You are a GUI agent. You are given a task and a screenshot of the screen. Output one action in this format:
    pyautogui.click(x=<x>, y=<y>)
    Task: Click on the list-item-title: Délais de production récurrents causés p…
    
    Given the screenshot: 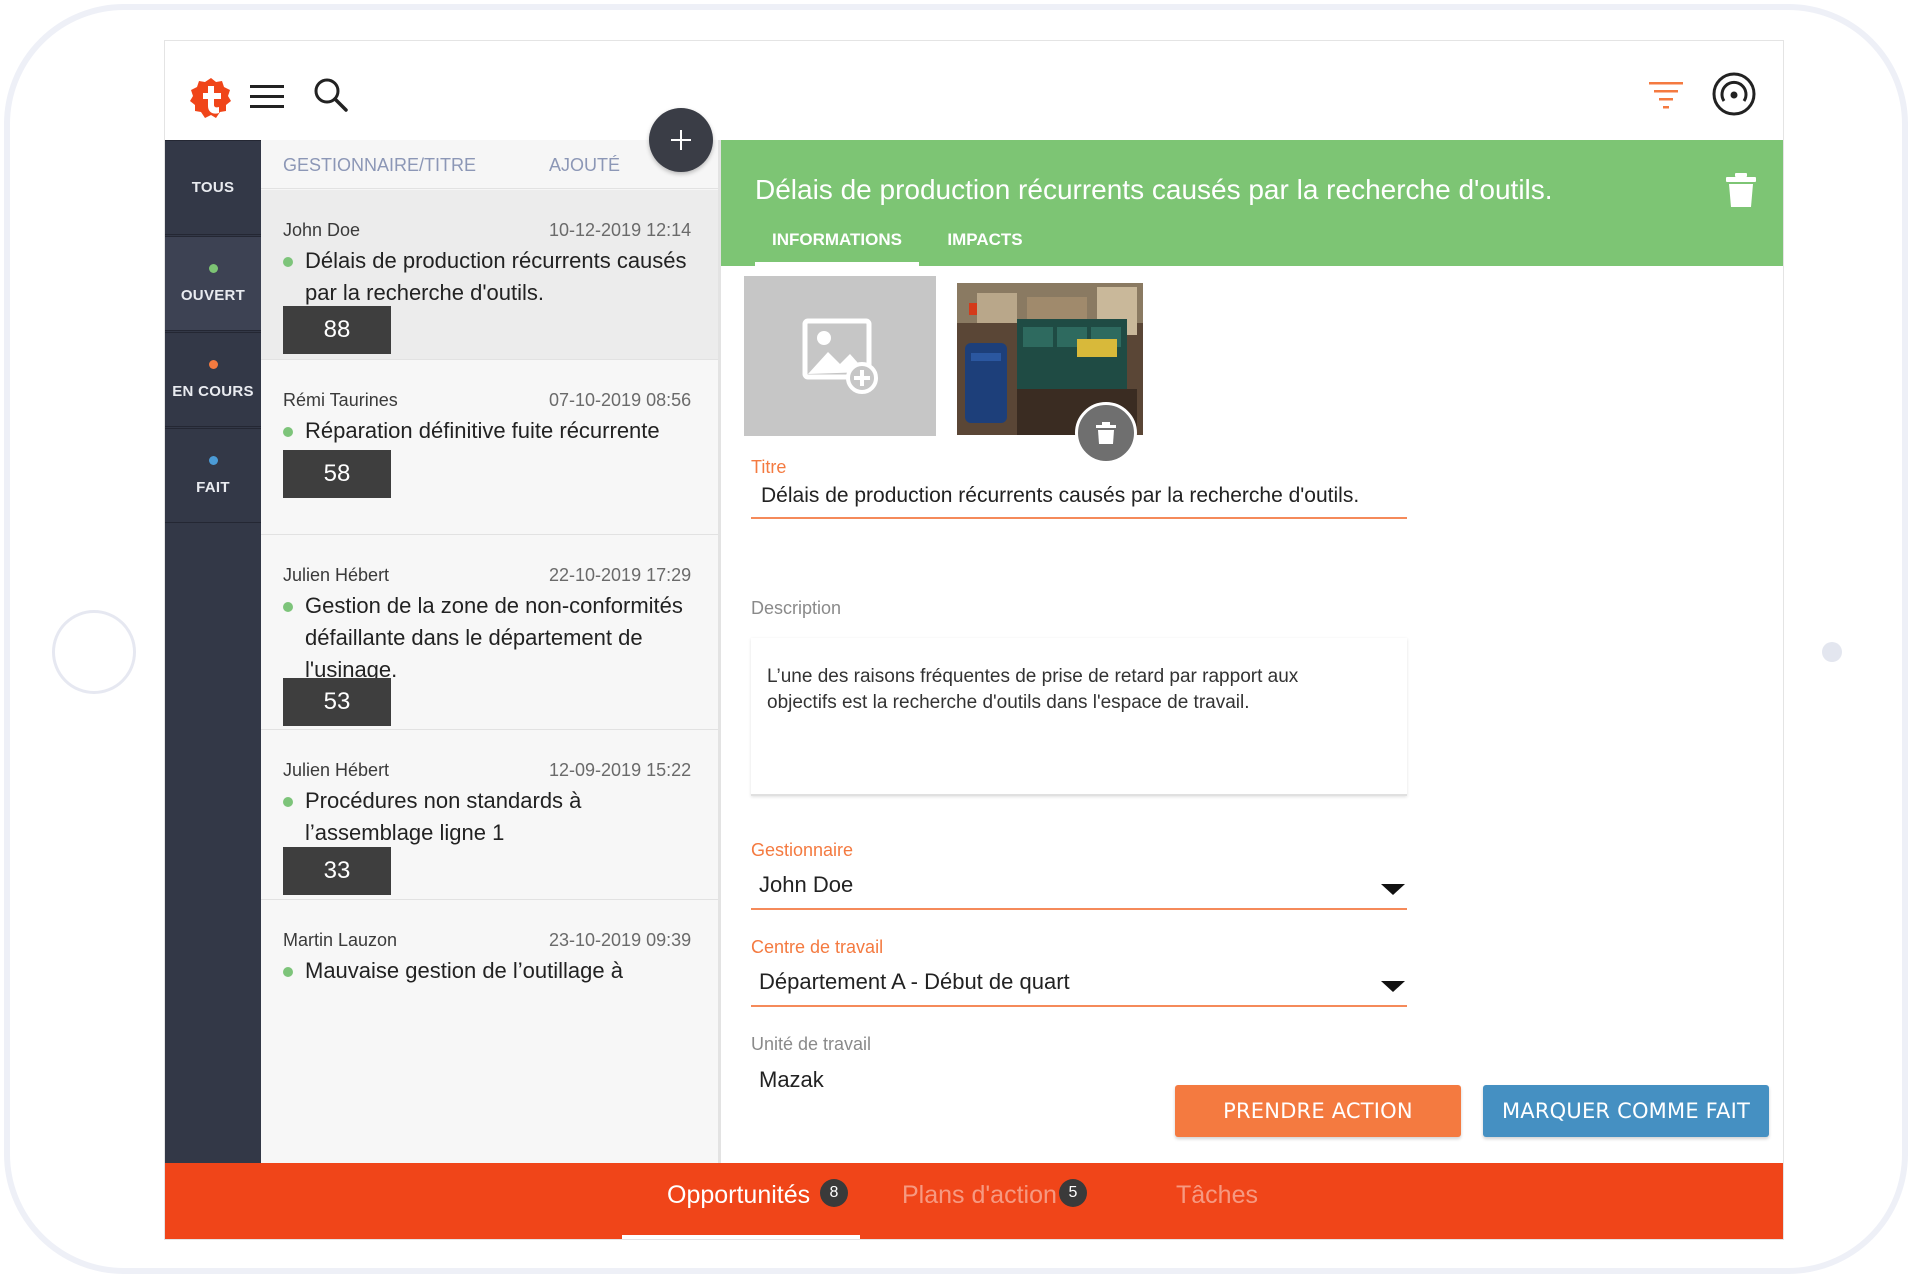 What is the action you would take?
    pyautogui.click(x=493, y=277)
    